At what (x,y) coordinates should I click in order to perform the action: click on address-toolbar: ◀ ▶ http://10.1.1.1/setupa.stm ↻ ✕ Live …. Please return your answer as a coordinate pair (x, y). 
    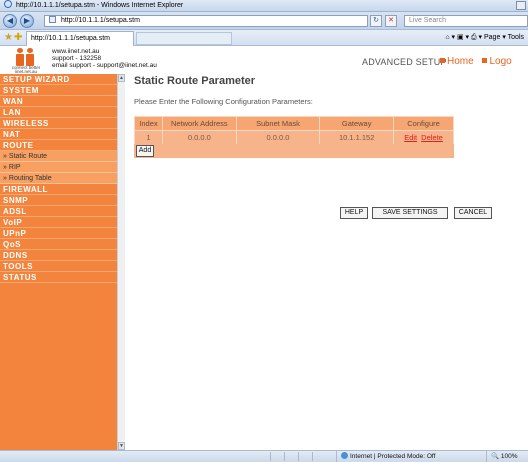
    Looking at the image, I should click on (264, 21).